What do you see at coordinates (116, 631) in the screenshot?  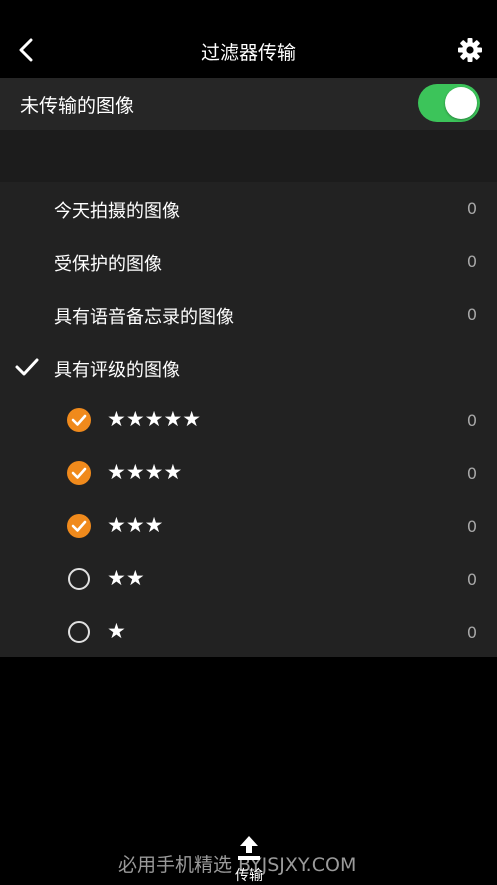 I see `star-rating: ★` at bounding box center [116, 631].